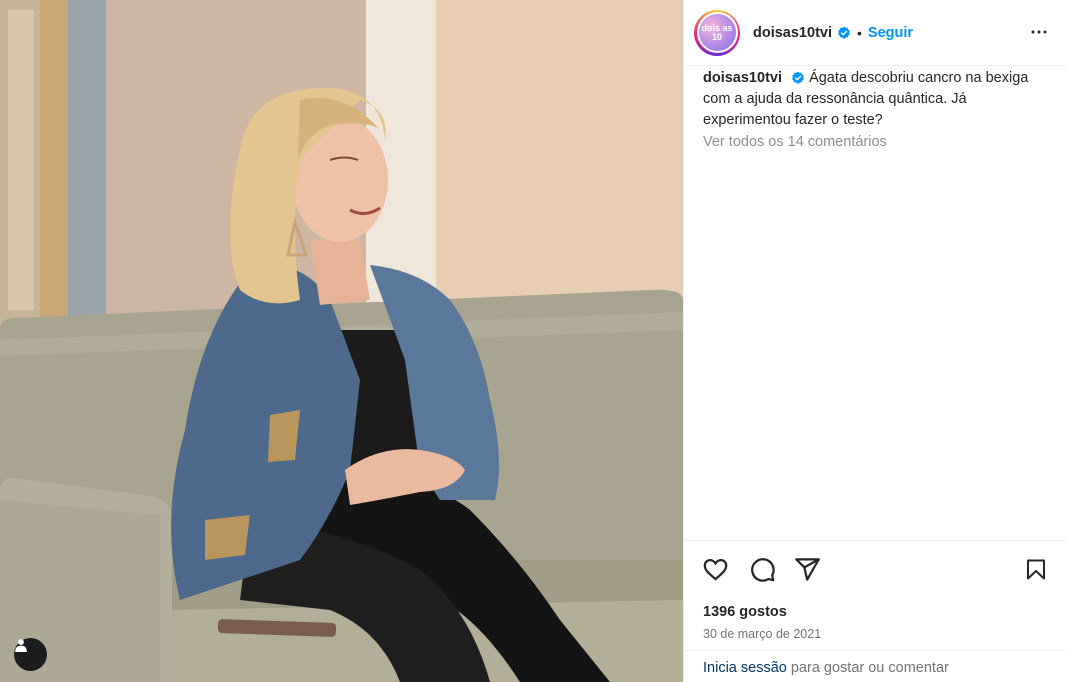 This screenshot has width=1066, height=682. I want to click on login-prompt: Inicia sessão para gostar ou comentar, so click(875, 666).